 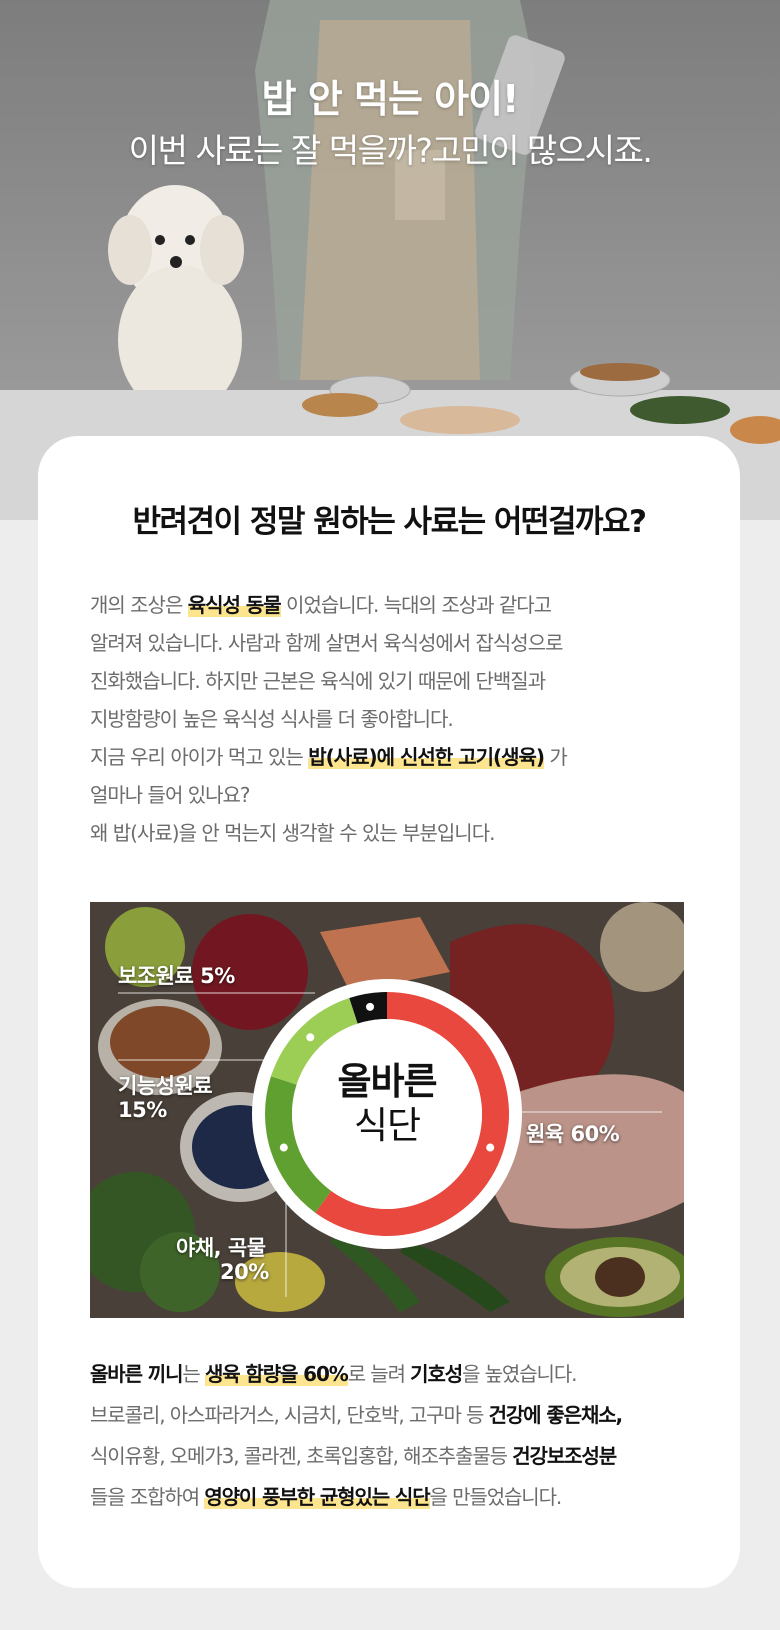 What do you see at coordinates (318, 681) in the screenshot?
I see `intro-line: 진화했습니다. 하지만 근본은 육식에 있기 때문에 단백질과` at bounding box center [318, 681].